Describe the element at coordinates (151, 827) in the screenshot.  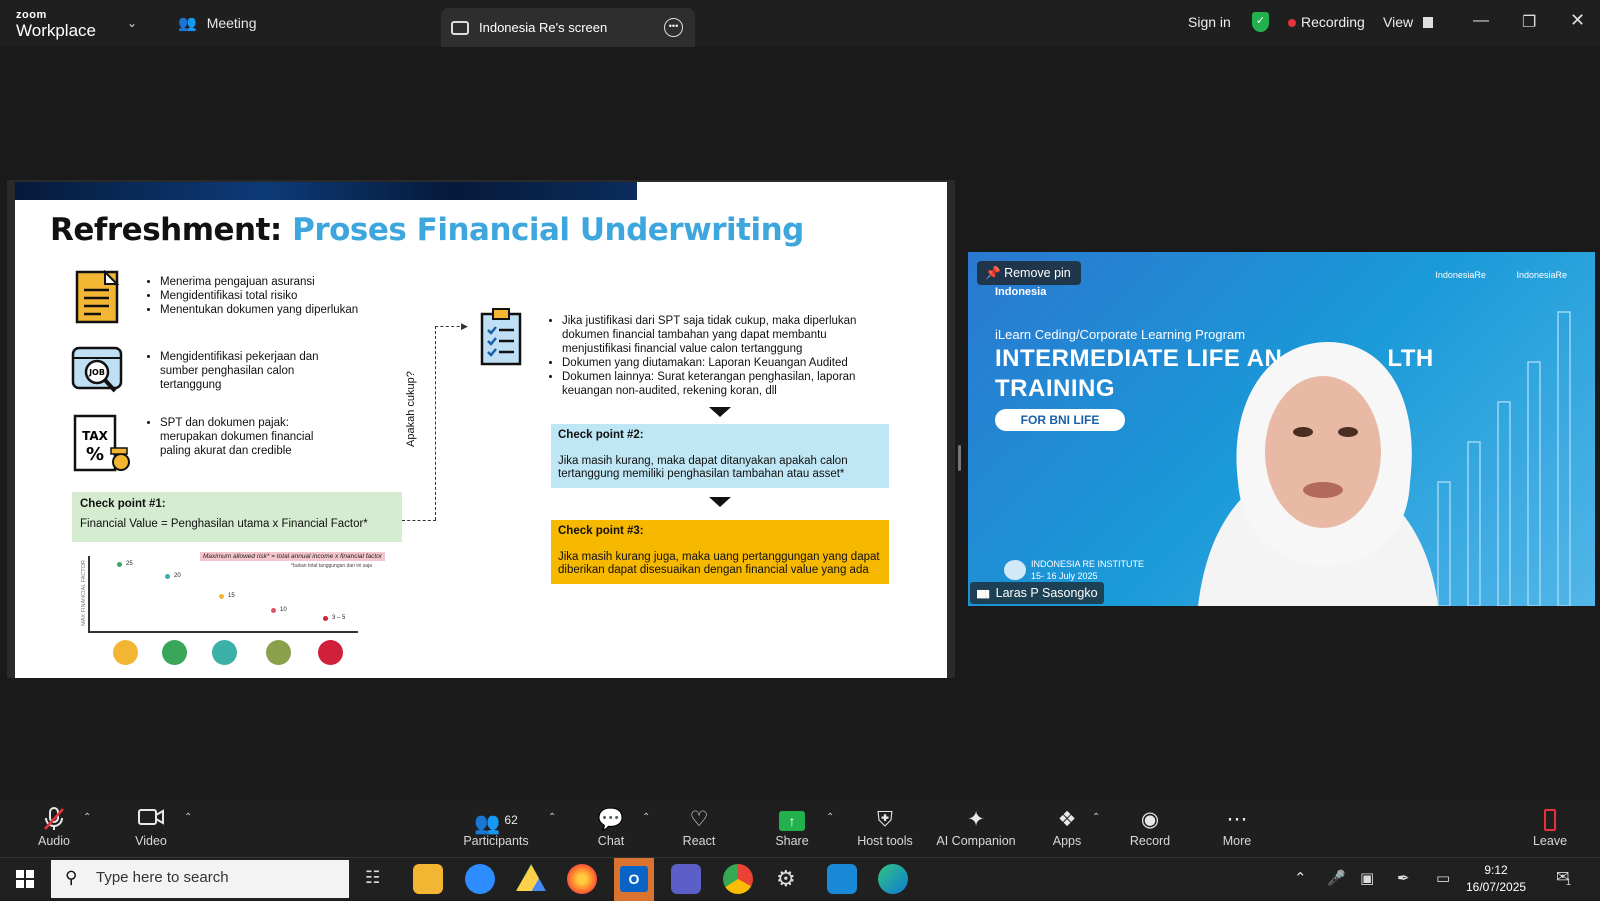
I see `video-button: Video` at that location.